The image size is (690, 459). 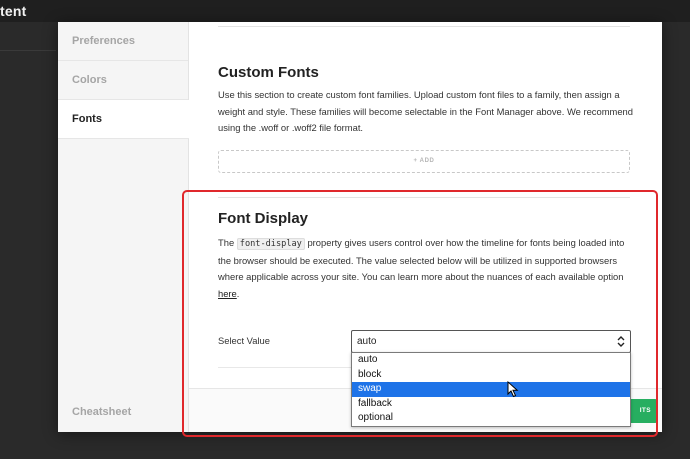 What do you see at coordinates (491, 375) in the screenshot?
I see `option-block: block` at bounding box center [491, 375].